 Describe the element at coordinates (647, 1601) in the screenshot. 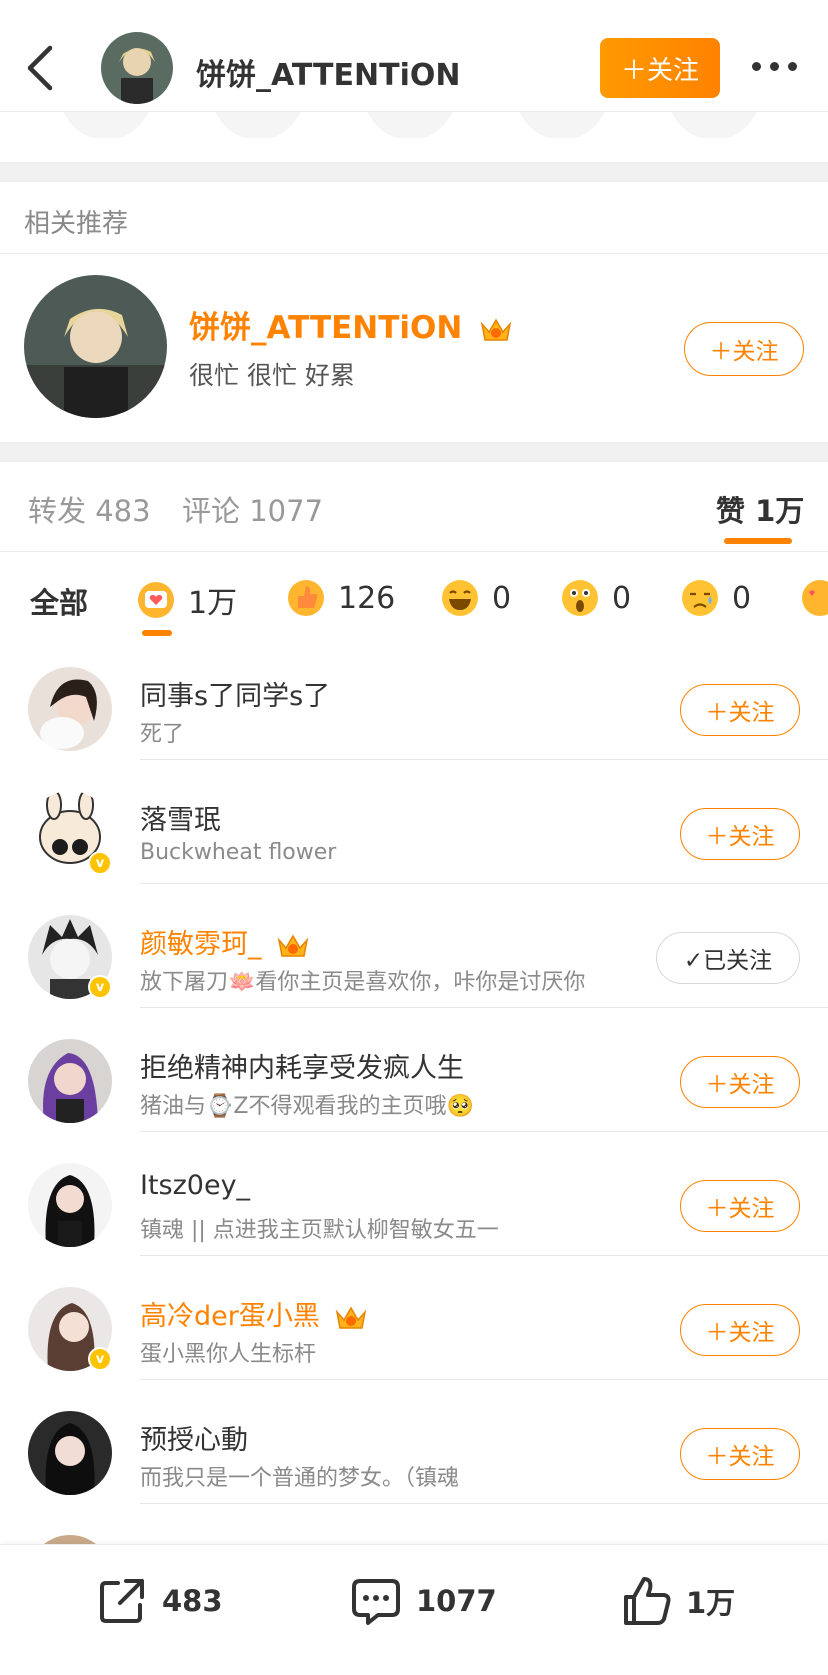

I see `thumbs-up-outline-icon` at that location.